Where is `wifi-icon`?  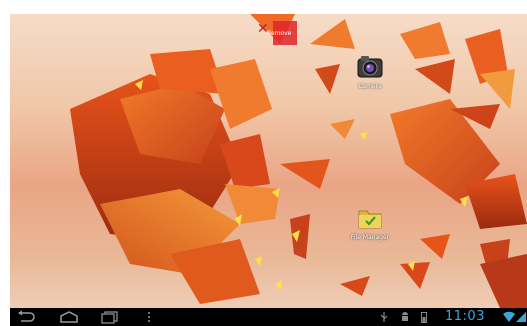
wifi-icon is located at coordinates (509, 316).